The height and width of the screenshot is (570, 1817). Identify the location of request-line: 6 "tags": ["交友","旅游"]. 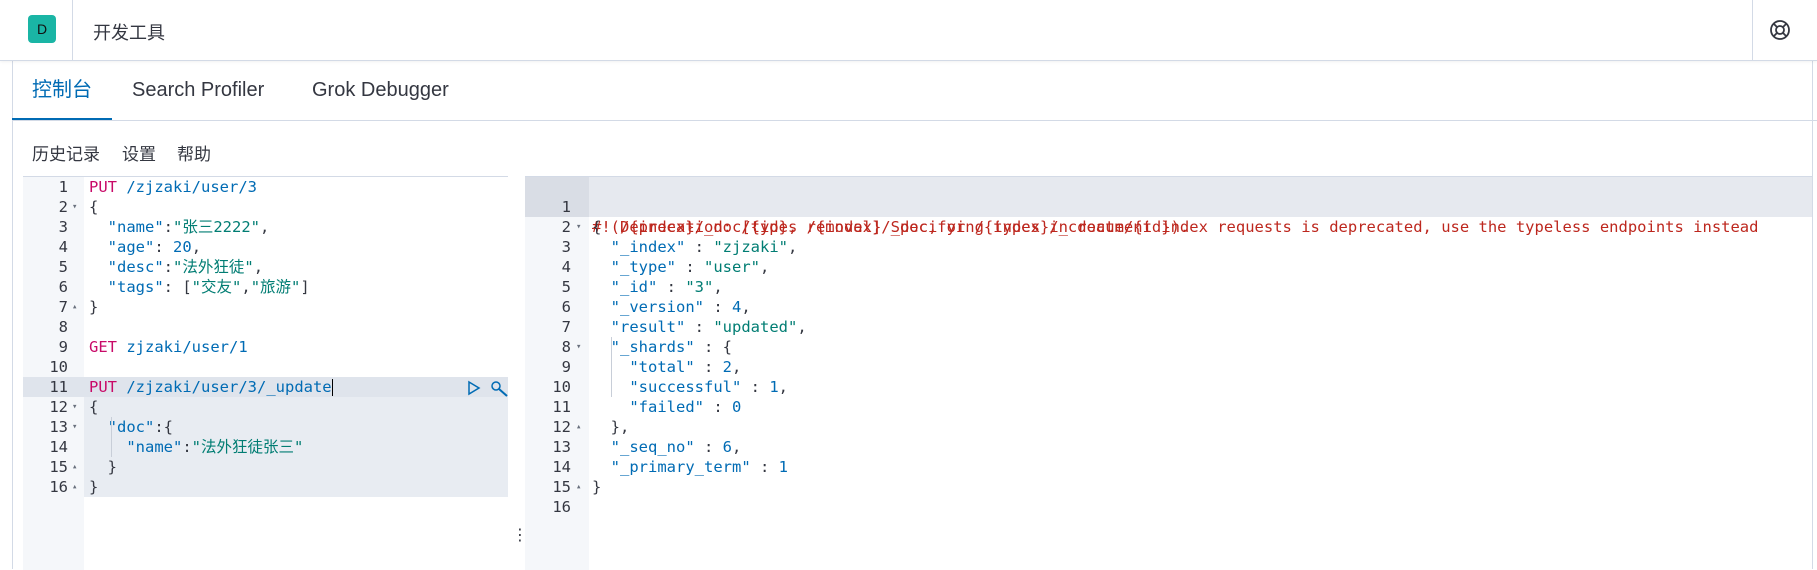
(265, 287).